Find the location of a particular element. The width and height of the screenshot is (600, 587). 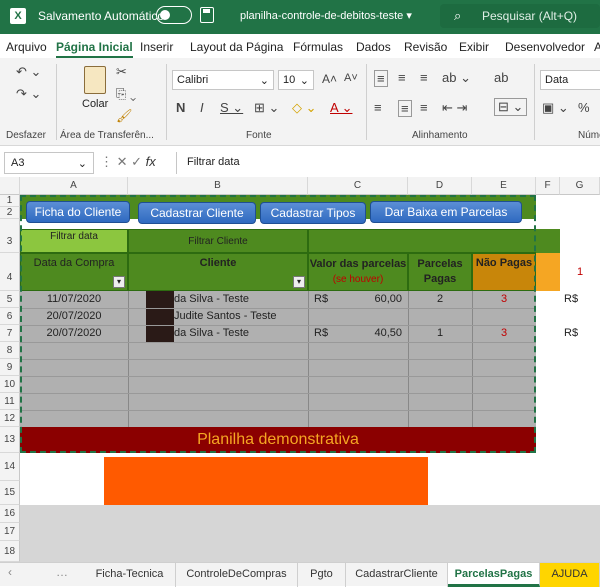

percent-icon: % is located at coordinates (584, 107).